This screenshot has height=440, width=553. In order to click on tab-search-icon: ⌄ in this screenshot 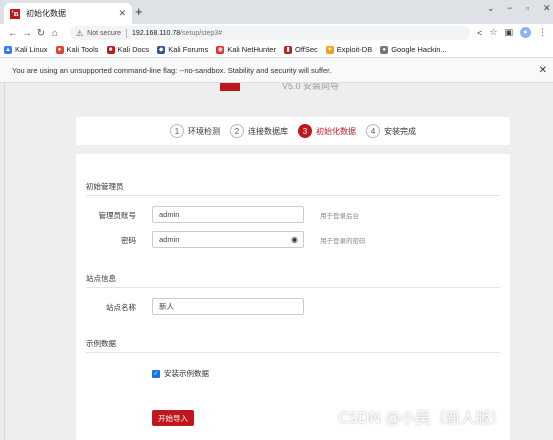, I will do `click(491, 8)`.